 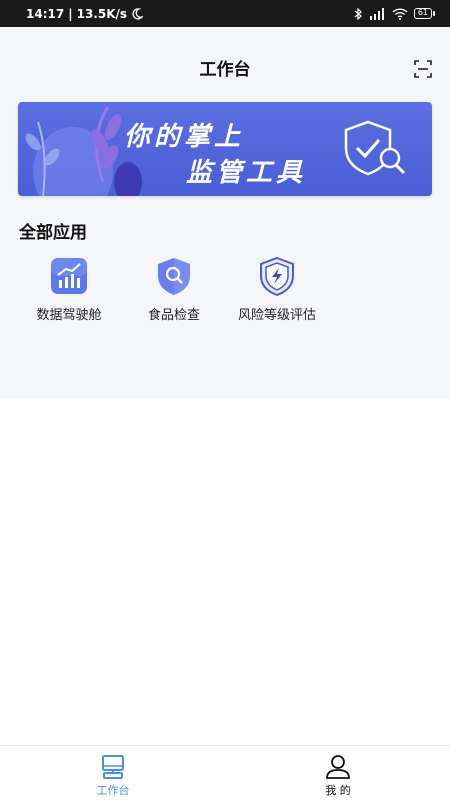 I want to click on chart-icon, so click(x=69, y=276).